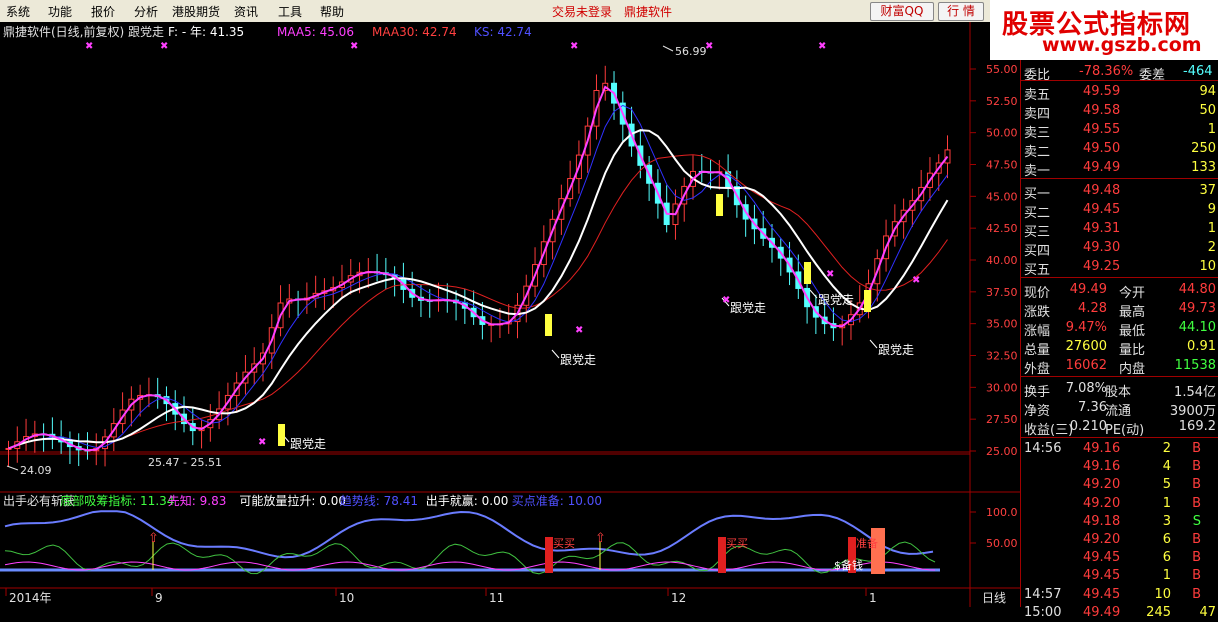 The image size is (1218, 622). I want to click on main-indicator-2: MAA30: 42.74, so click(414, 32).